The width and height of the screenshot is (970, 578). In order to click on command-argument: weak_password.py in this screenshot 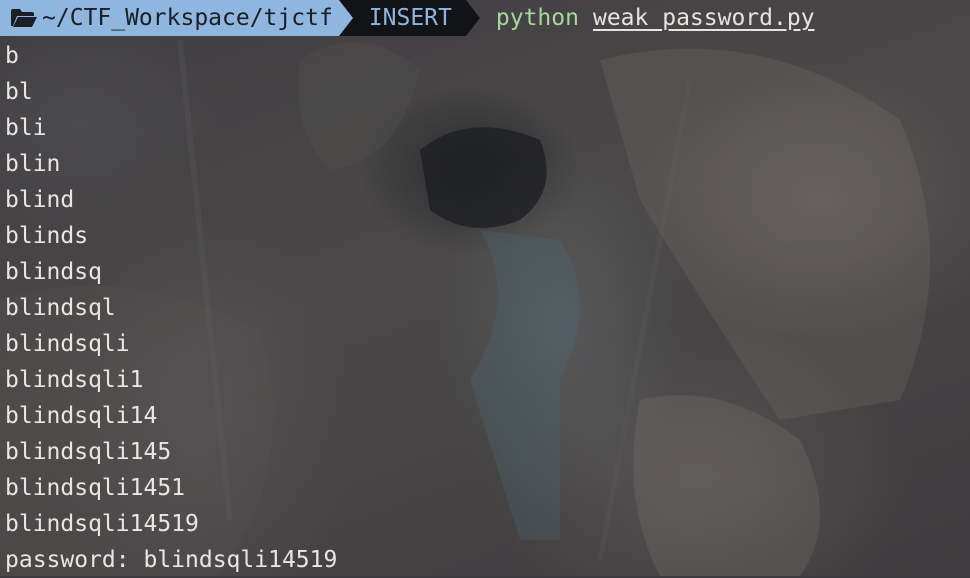, I will do `click(703, 18)`.